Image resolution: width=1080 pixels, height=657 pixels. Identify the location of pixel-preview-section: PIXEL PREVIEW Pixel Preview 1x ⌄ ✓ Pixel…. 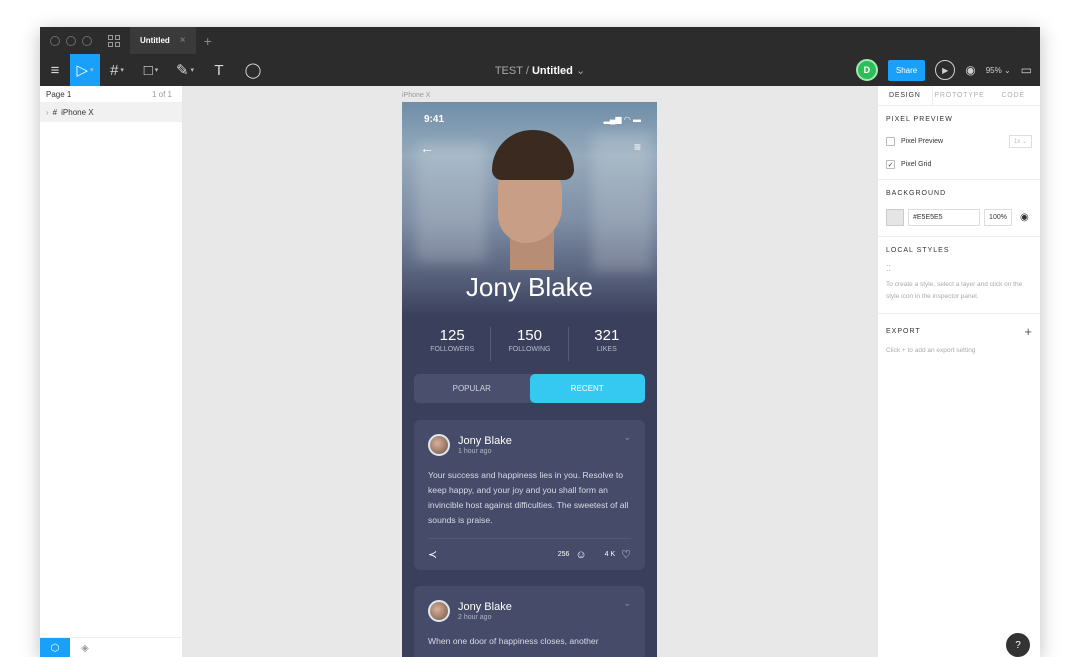
(959, 143).